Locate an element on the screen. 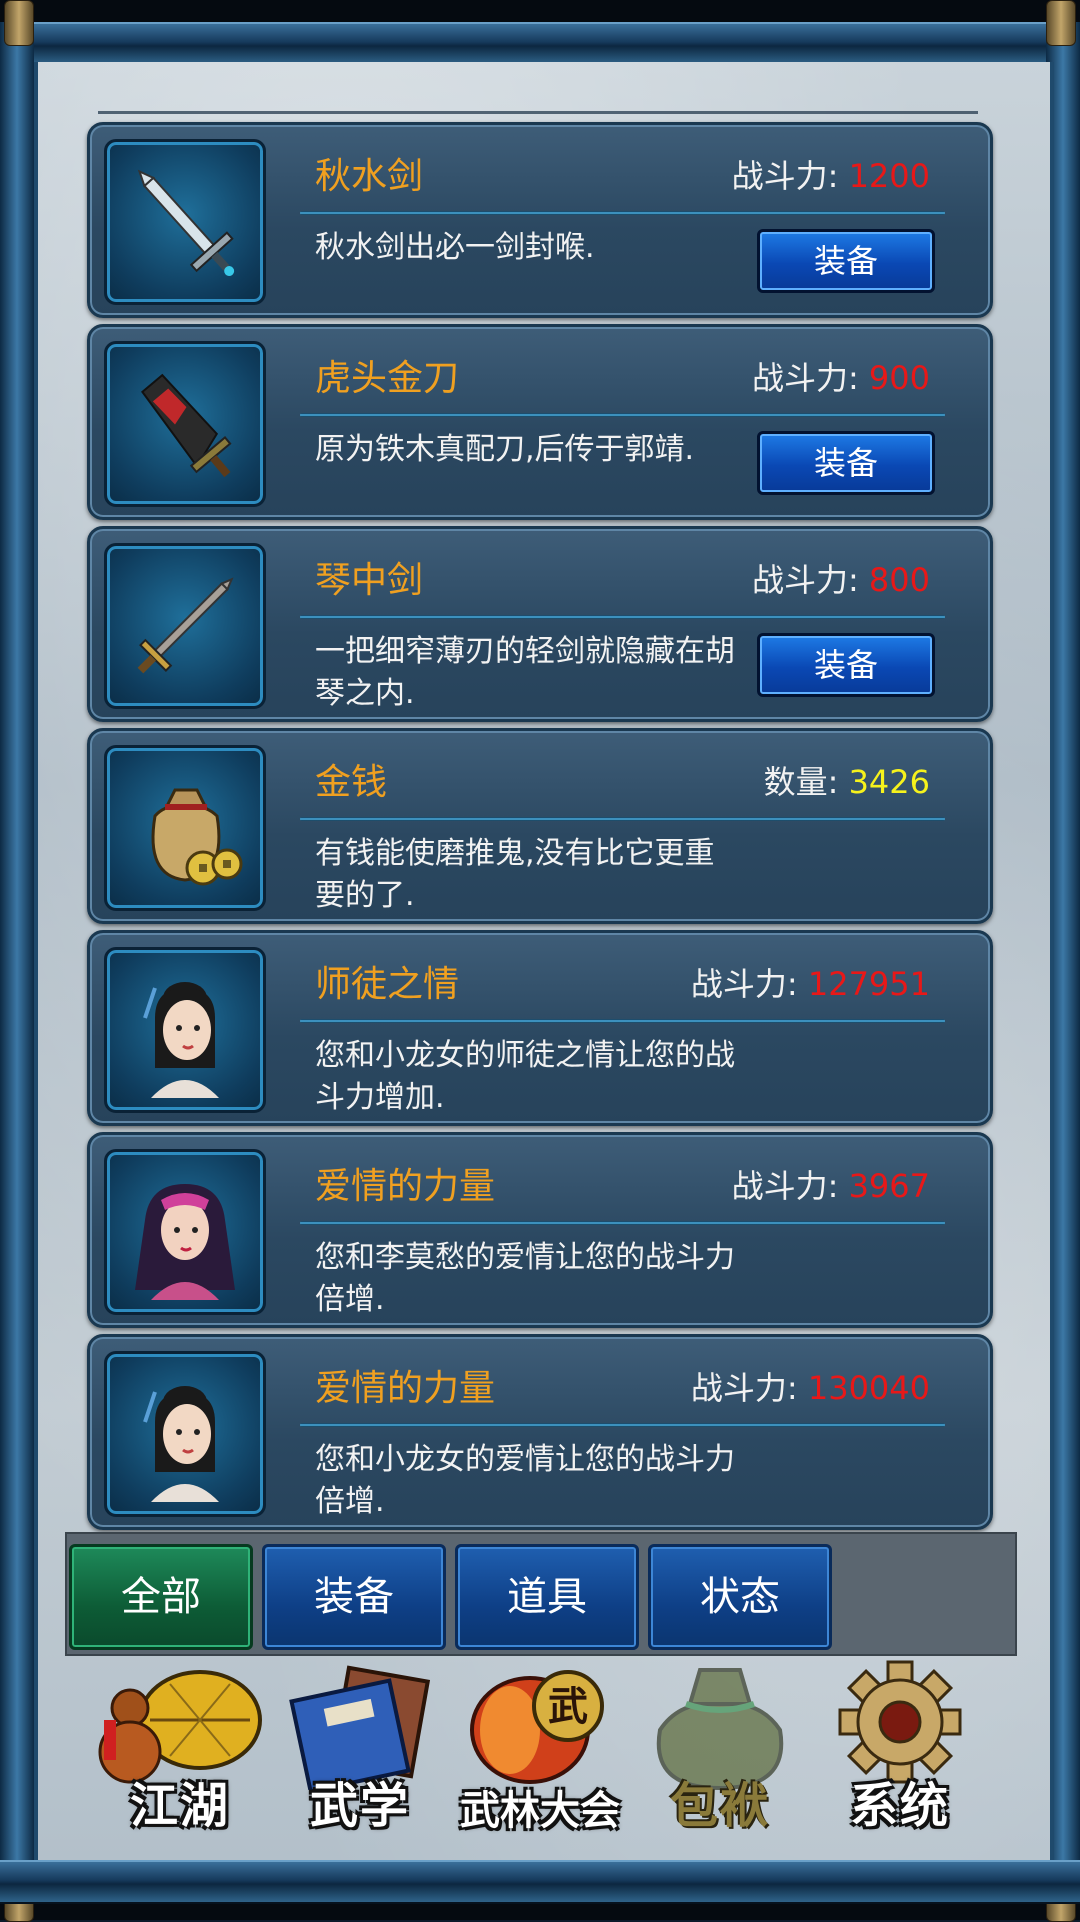  item-stat: 战斗力: 900 is located at coordinates (841, 376).